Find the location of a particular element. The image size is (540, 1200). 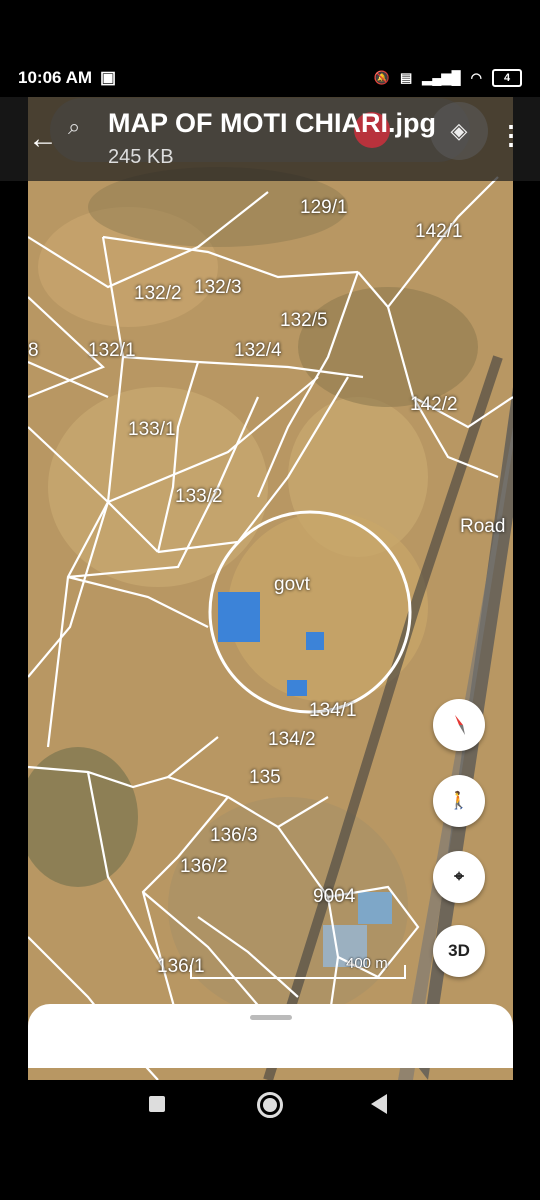

sim-icon: ▣ is located at coordinates (108, 77).